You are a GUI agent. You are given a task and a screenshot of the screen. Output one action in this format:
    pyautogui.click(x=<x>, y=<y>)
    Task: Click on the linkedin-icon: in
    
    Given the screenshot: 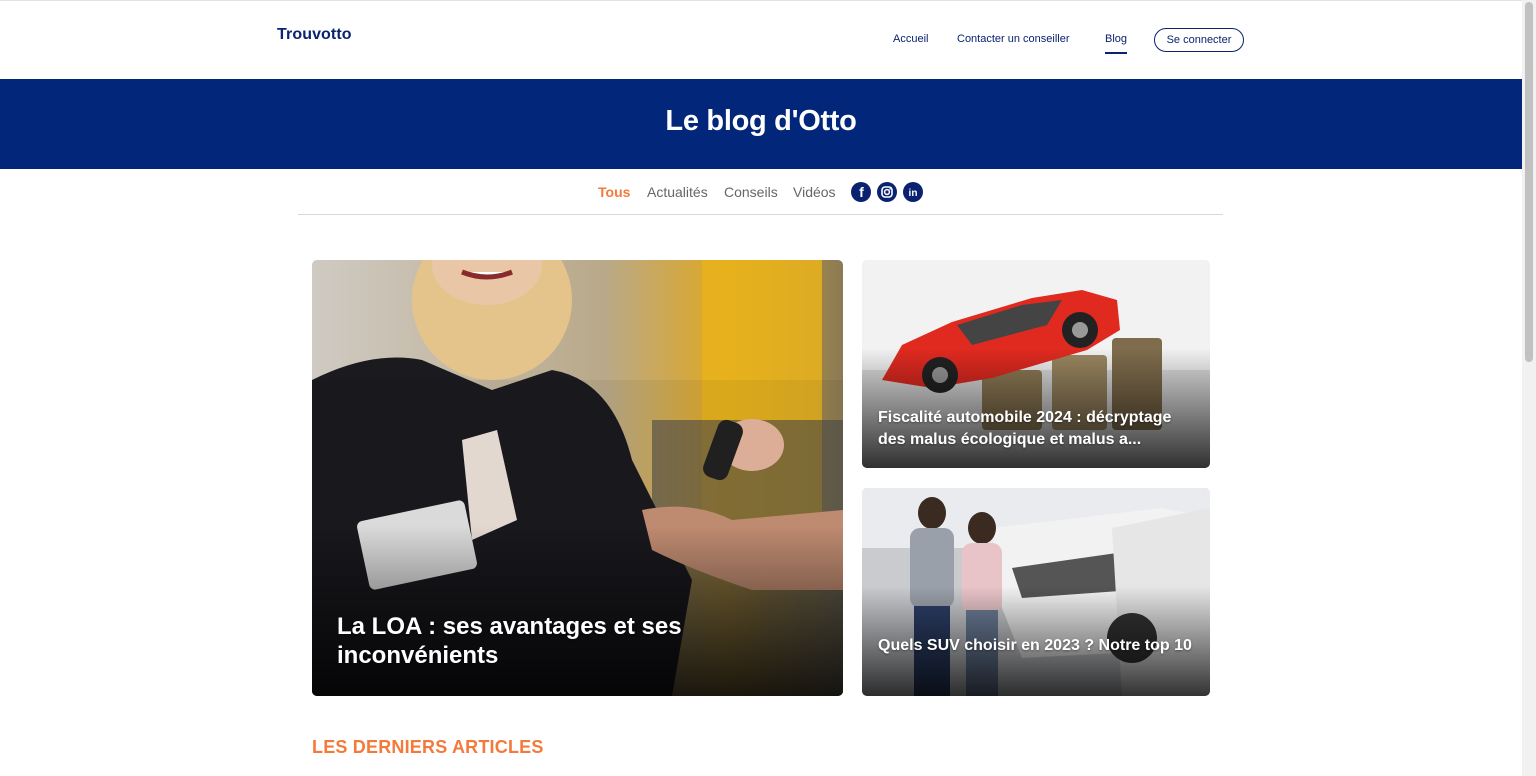 What is the action you would take?
    pyautogui.click(x=913, y=192)
    